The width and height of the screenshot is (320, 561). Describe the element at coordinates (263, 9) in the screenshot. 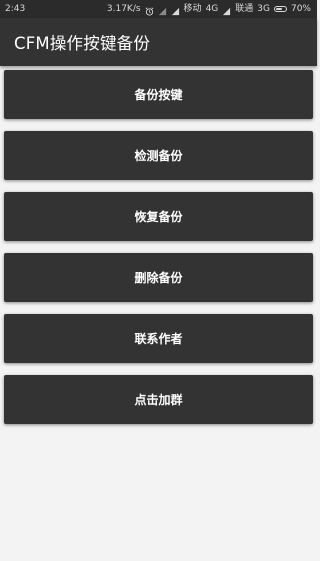

I see `network-2-label: 3G` at that location.